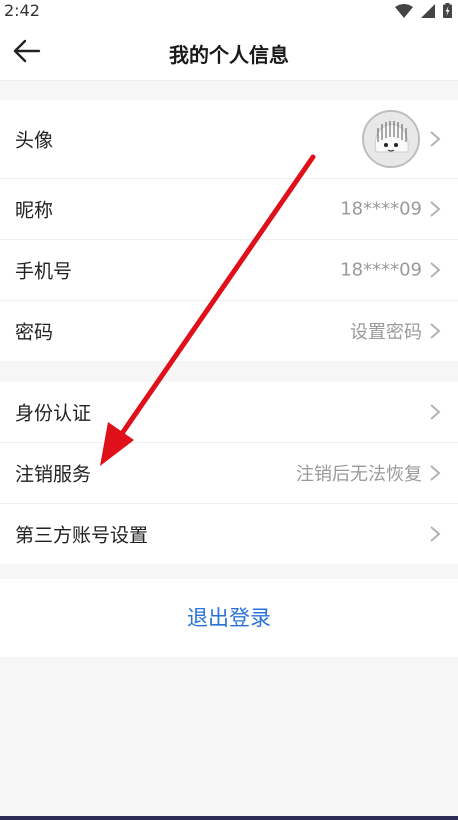 Image resolution: width=458 pixels, height=820 pixels. I want to click on password-label: 密码, so click(34, 332).